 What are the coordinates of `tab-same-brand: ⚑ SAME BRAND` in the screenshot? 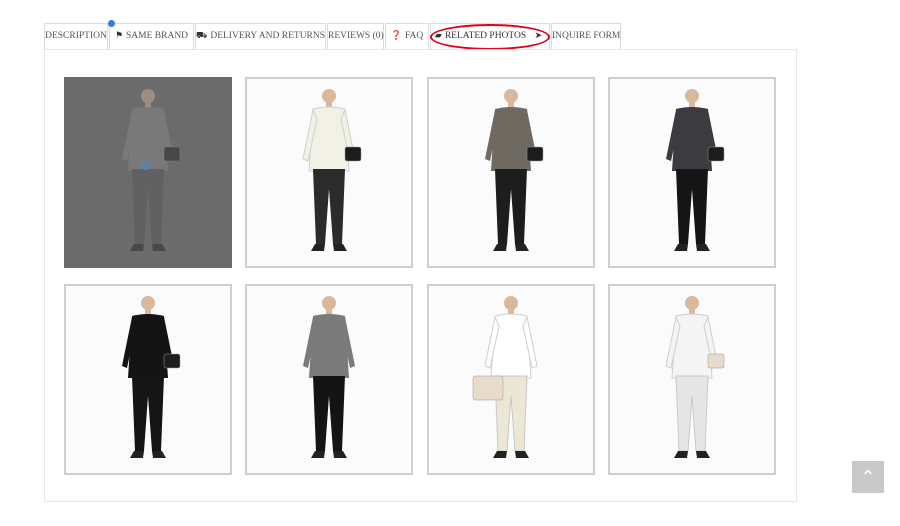 It's located at (151, 34).